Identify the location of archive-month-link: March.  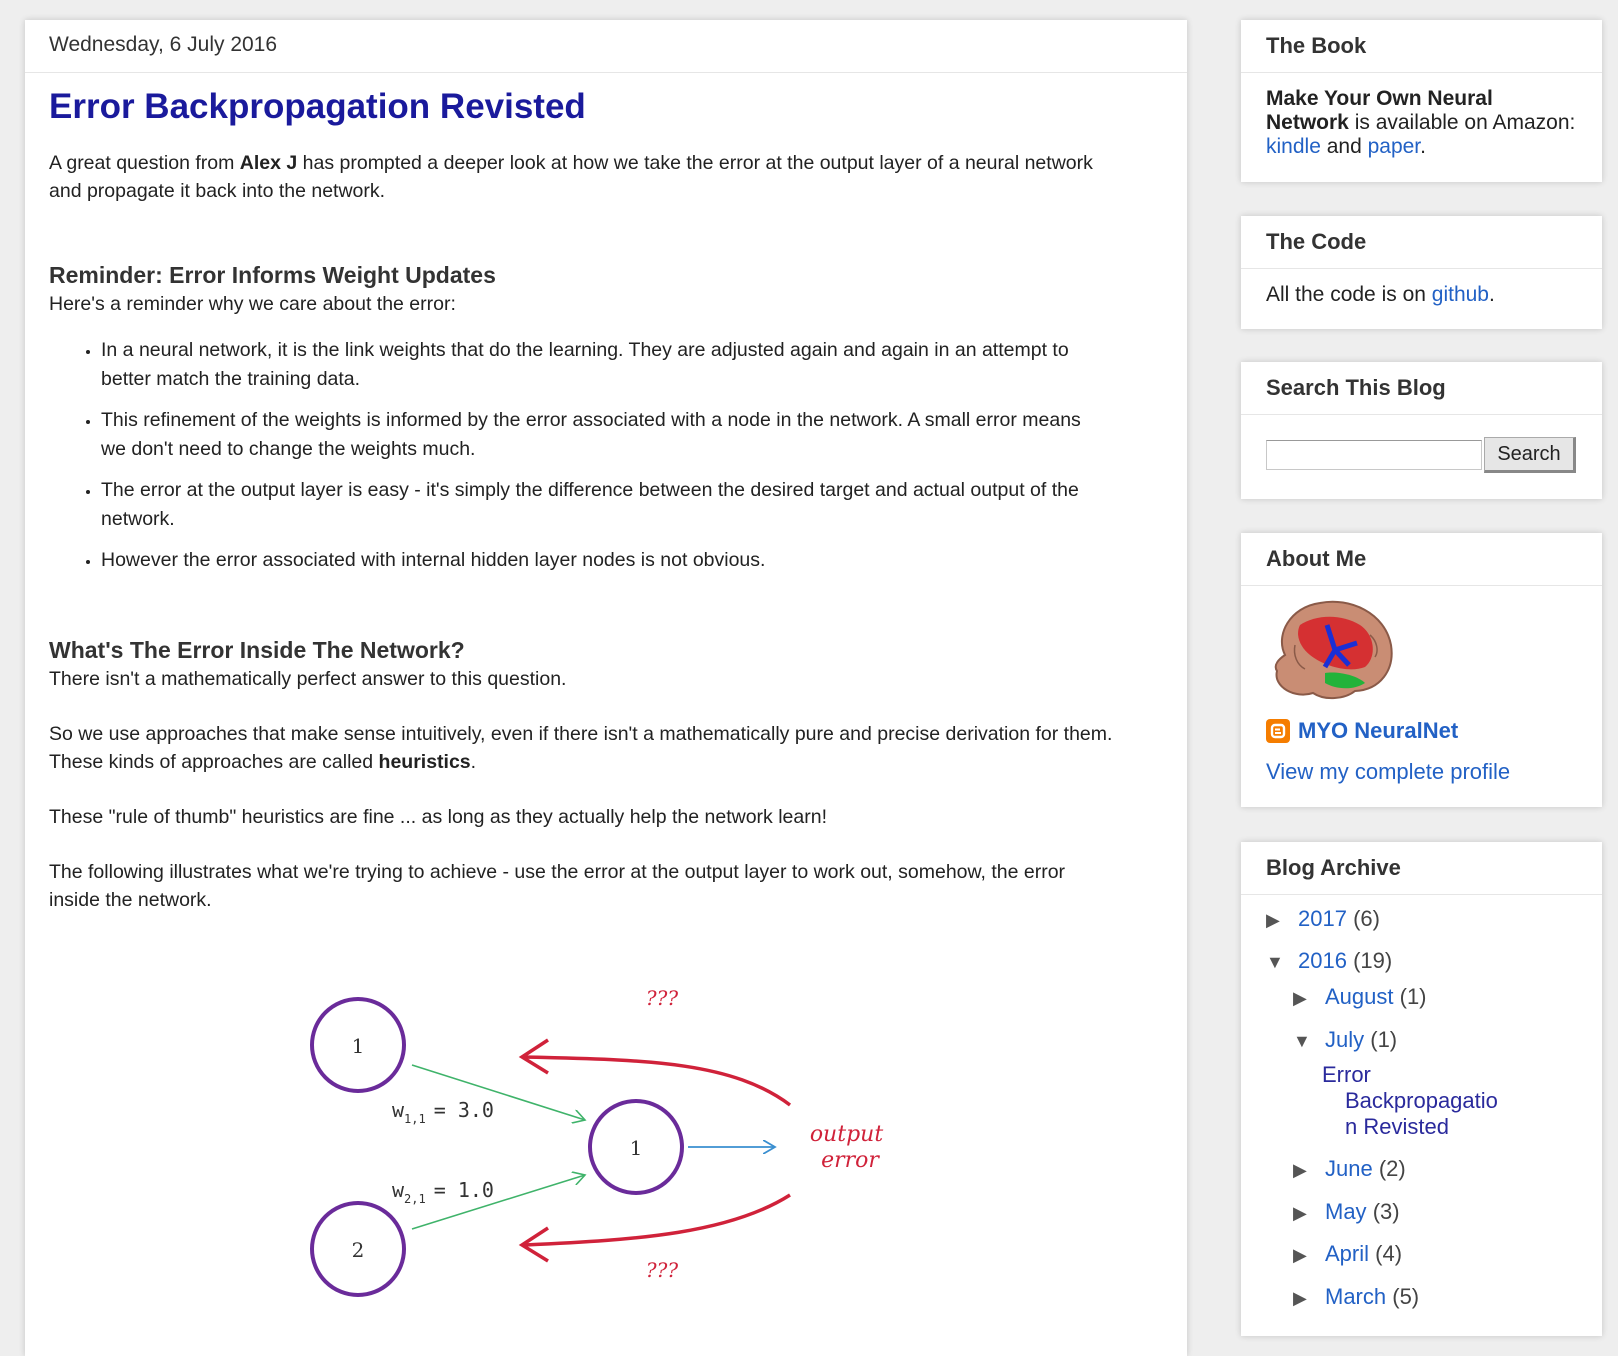
(1355, 1296).